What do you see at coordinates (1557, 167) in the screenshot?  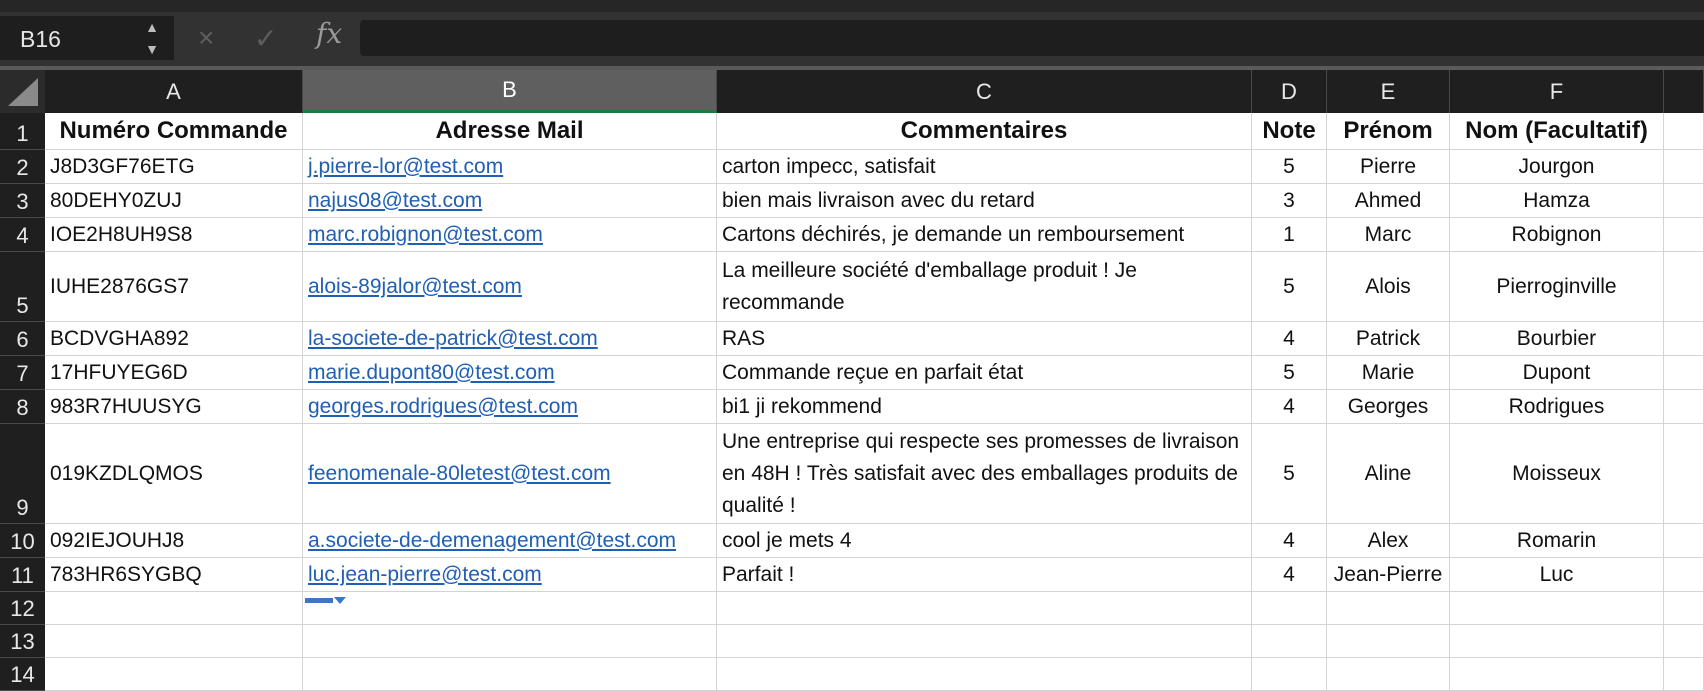 I see `last-name-cell: Jourgon` at bounding box center [1557, 167].